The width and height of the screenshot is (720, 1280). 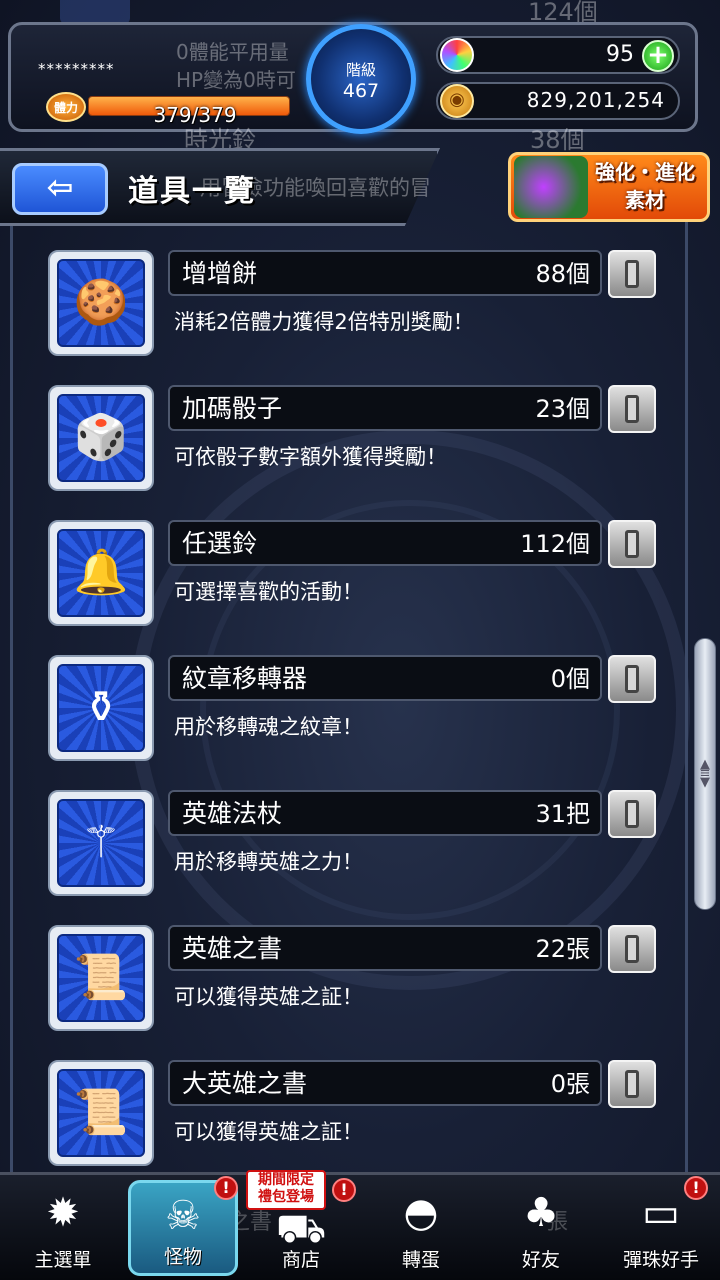 I want to click on item-icon-bg: ⚚, so click(x=101, y=843).